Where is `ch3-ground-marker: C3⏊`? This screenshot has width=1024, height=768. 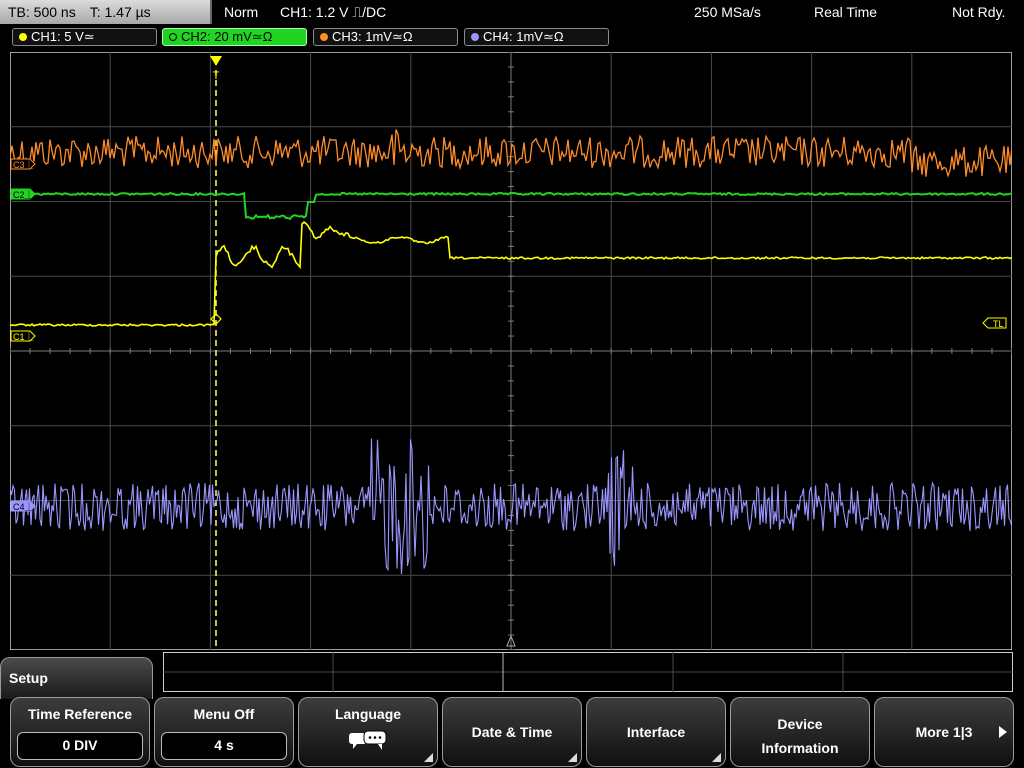 ch3-ground-marker: C3⏊ is located at coordinates (23, 164).